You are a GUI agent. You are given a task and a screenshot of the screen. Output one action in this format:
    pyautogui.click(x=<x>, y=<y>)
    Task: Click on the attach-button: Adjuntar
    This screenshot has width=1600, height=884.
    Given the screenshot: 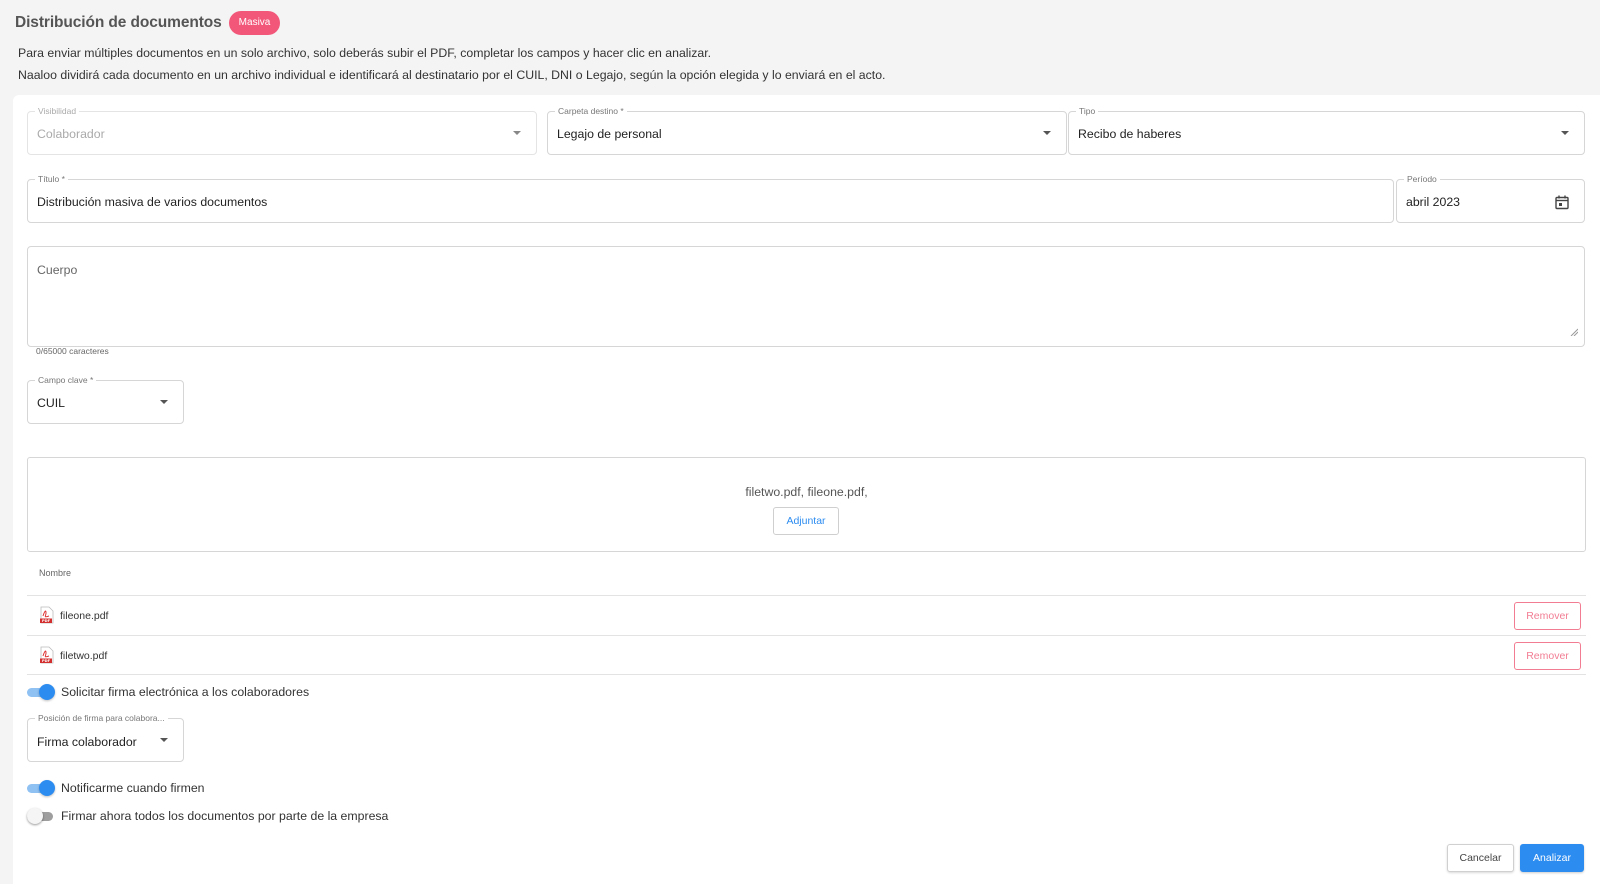 What is the action you would take?
    pyautogui.click(x=806, y=521)
    